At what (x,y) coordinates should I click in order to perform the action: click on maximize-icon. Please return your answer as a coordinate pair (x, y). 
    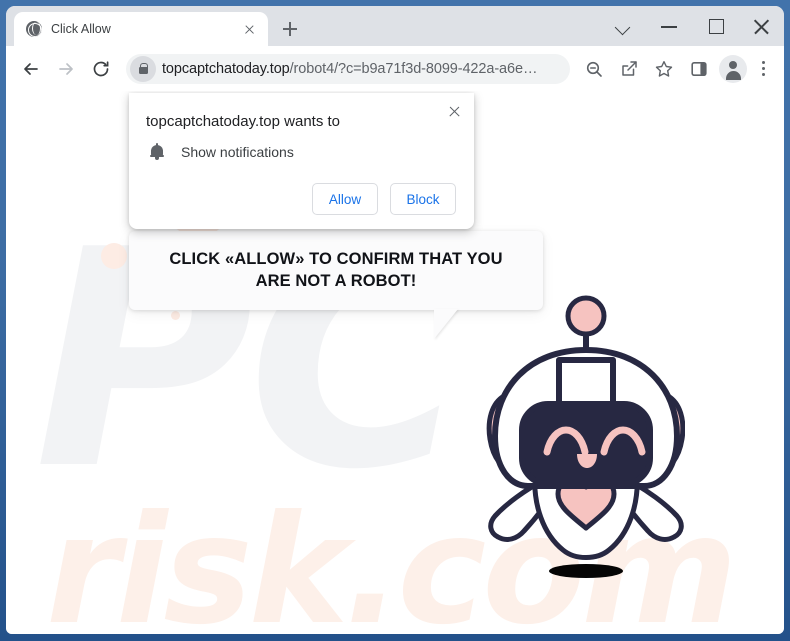
    Looking at the image, I should click on (715, 26).